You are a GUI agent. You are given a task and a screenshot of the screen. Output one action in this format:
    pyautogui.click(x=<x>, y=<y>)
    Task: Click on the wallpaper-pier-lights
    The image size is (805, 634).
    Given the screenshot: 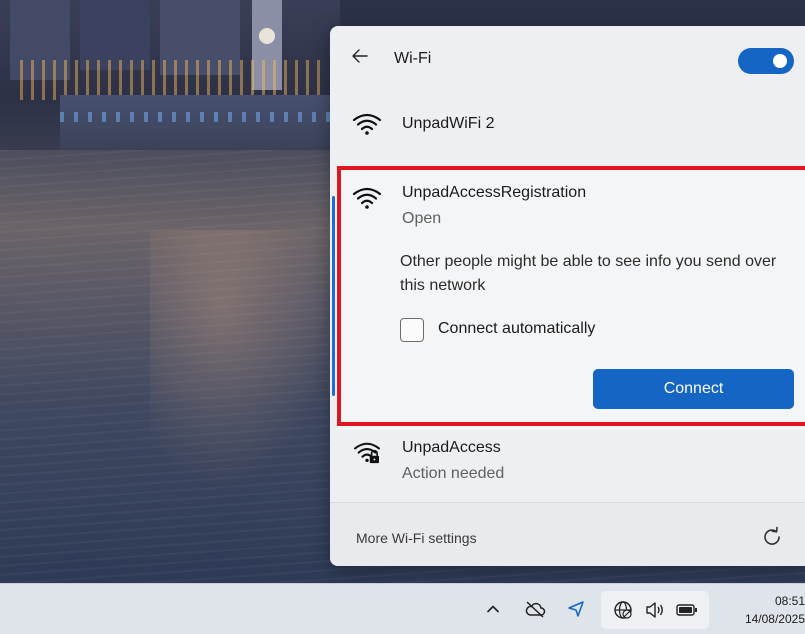 What is the action you would take?
    pyautogui.click(x=195, y=117)
    